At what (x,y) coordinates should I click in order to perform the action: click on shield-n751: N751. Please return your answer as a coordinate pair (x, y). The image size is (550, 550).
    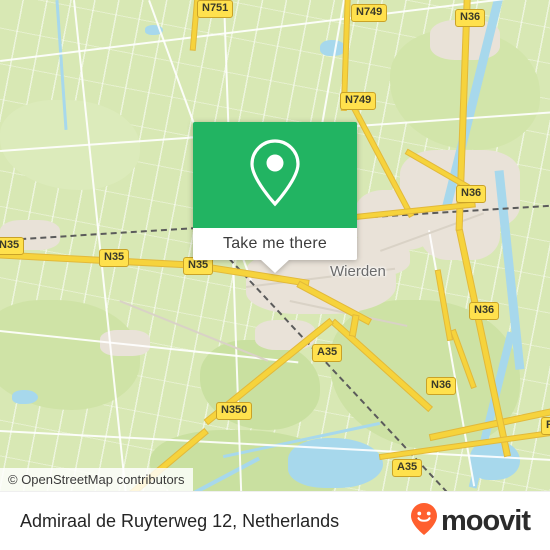
    Looking at the image, I should click on (215, 9).